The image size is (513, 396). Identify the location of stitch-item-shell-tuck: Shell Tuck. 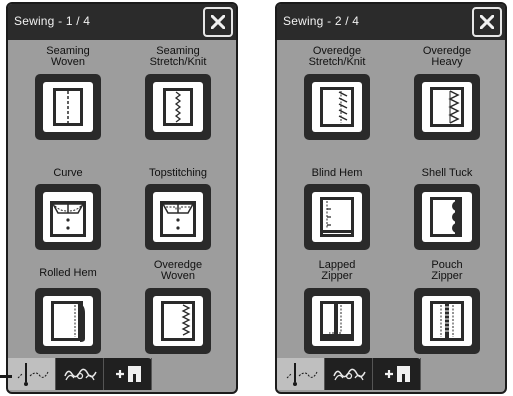
(447, 218).